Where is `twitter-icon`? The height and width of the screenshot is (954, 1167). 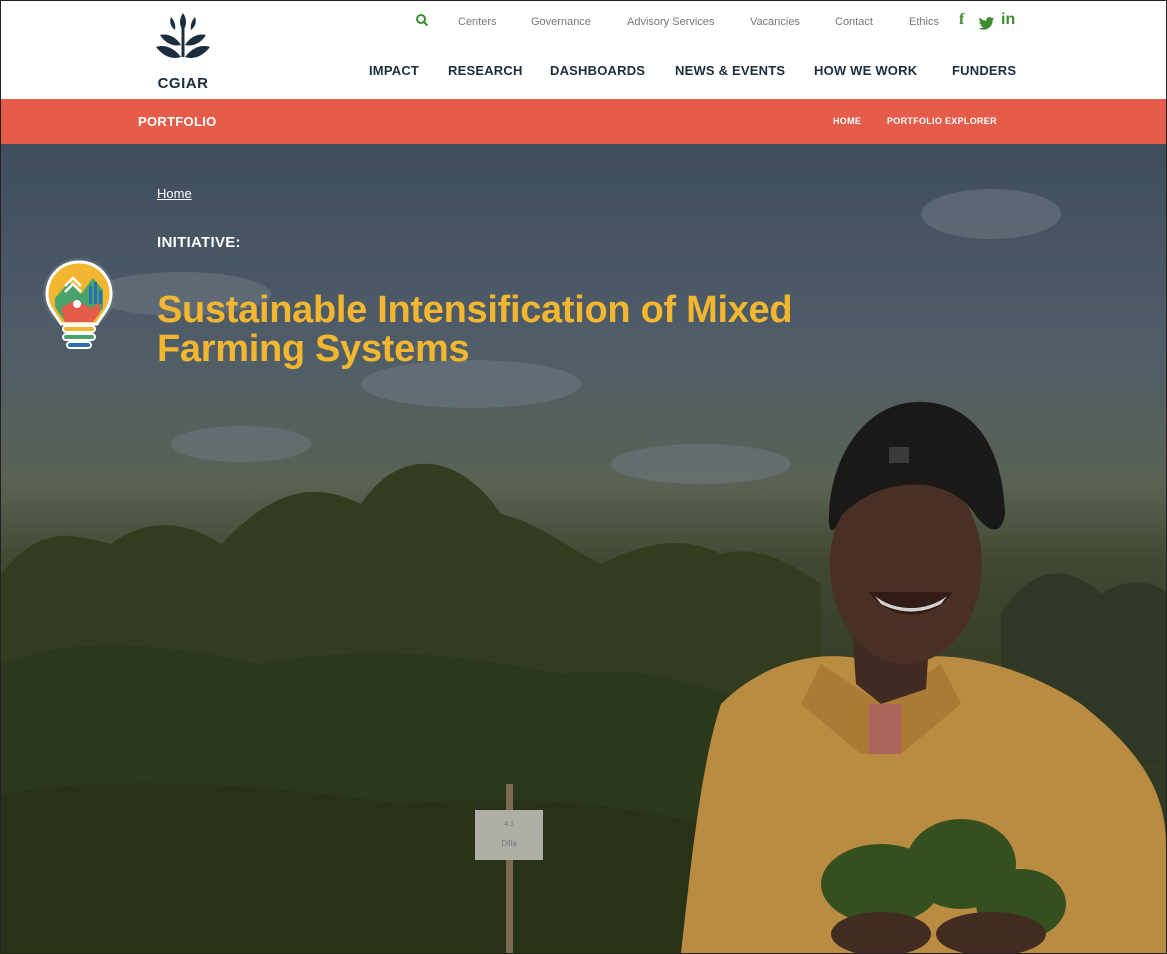 twitter-icon is located at coordinates (986, 24).